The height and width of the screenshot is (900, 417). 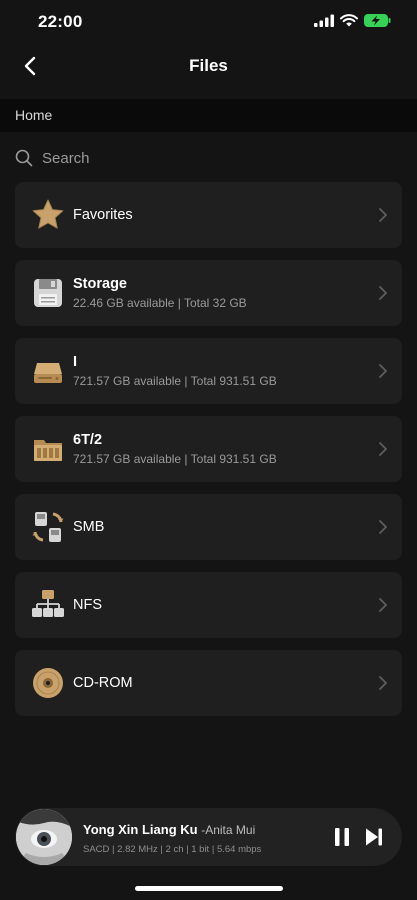 I want to click on next-track-button, so click(x=374, y=837).